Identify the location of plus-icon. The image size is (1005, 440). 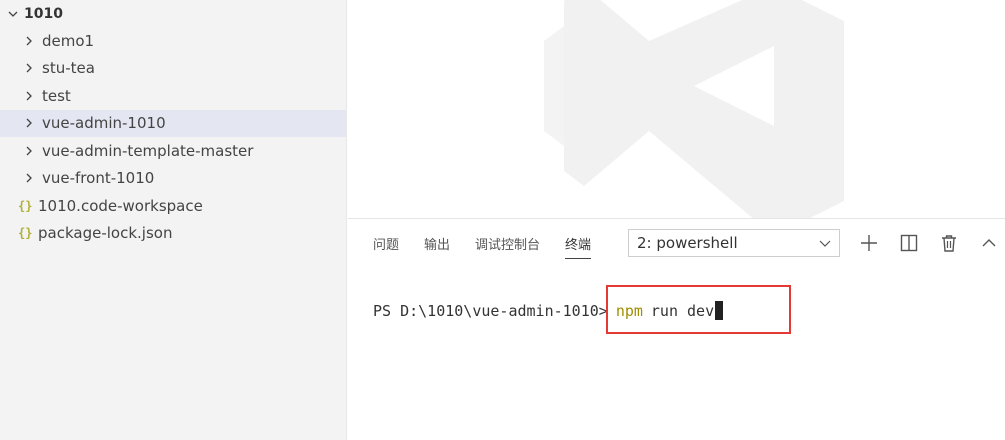
(869, 243).